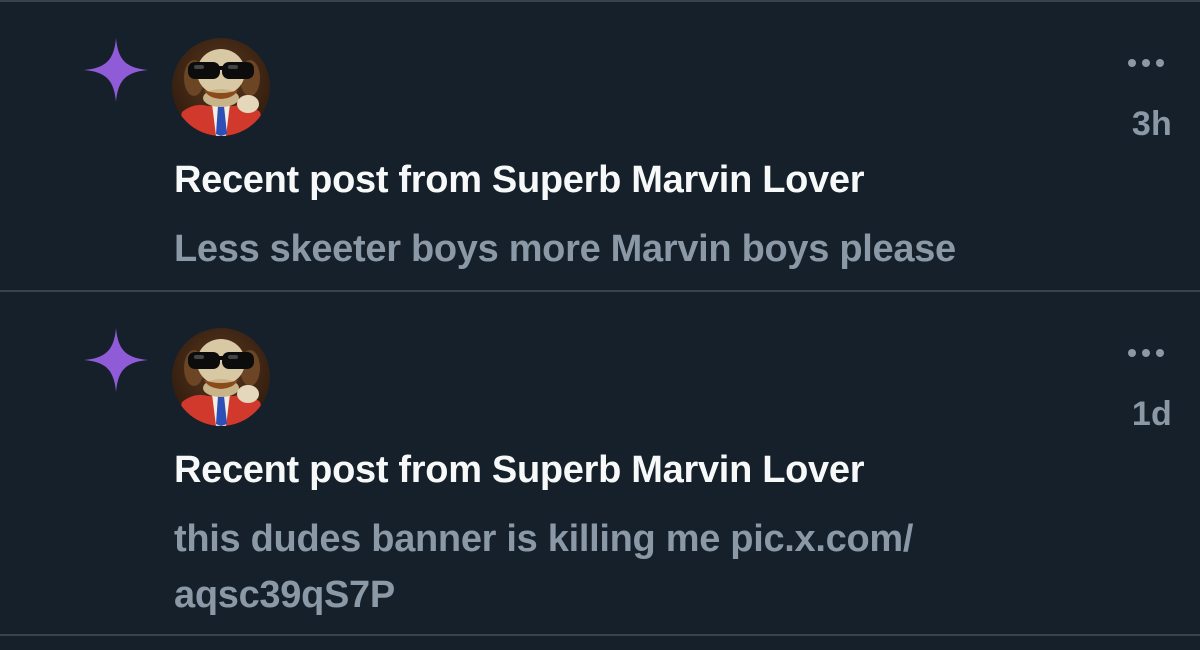 Image resolution: width=1200 pixels, height=650 pixels. I want to click on timestamp: 1d, so click(1152, 414).